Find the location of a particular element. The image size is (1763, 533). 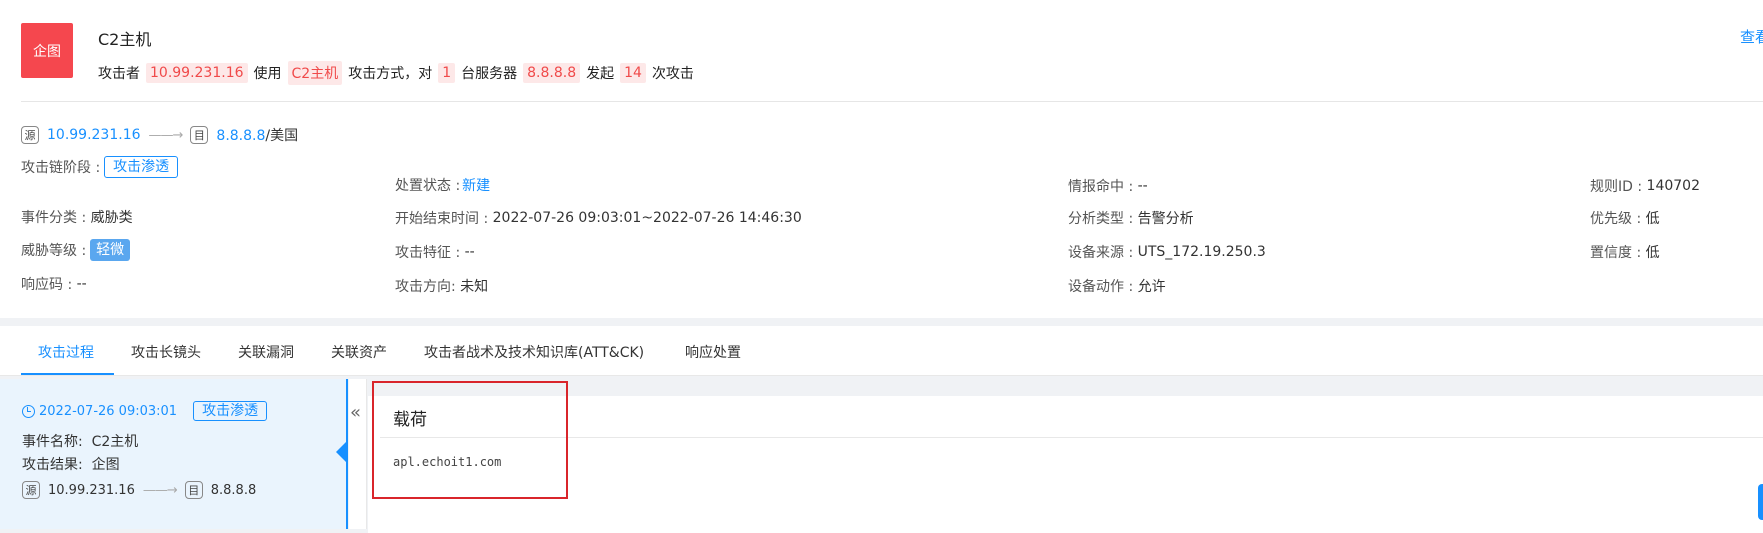

timeline-stage-tag: 攻击渗透 is located at coordinates (230, 411).